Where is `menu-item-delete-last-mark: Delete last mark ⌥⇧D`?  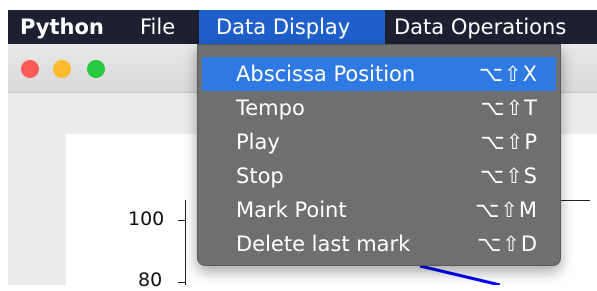 menu-item-delete-last-mark: Delete last mark ⌥⇧D is located at coordinates (379, 244).